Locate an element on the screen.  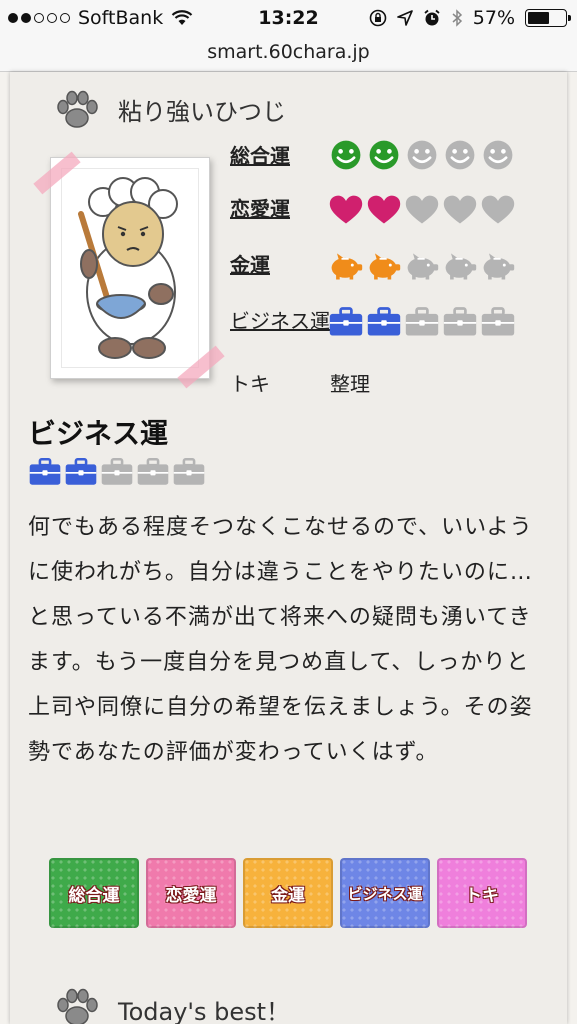
love-fortune-button: 恋愛運 is located at coordinates (191, 893).